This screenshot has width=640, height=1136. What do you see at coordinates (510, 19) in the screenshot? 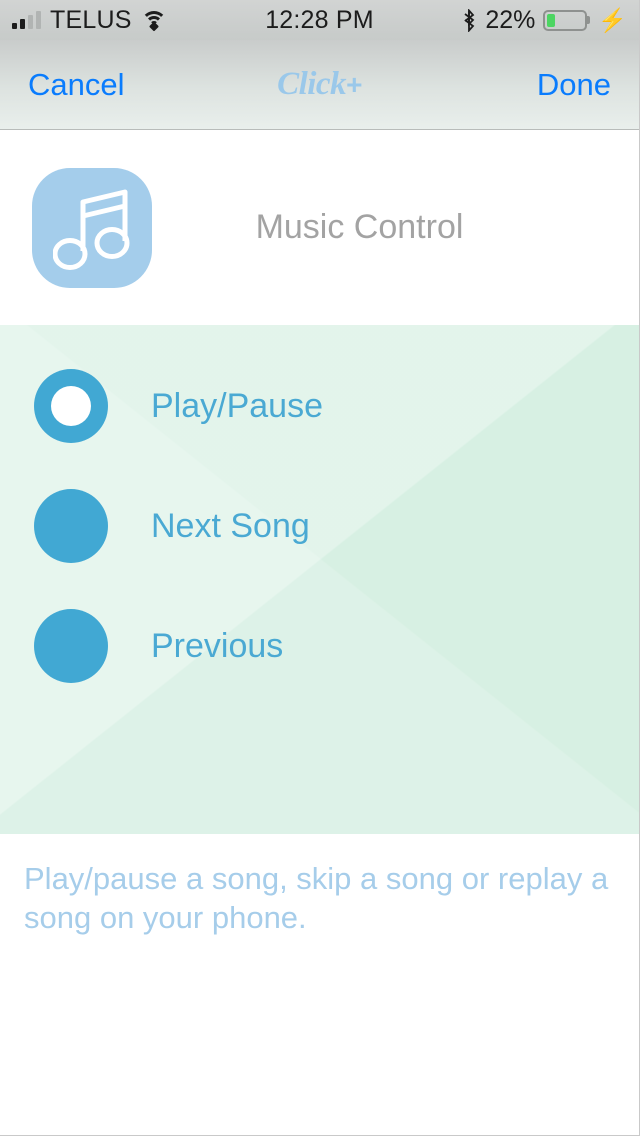
I see `battery-percent-label: 22%` at bounding box center [510, 19].